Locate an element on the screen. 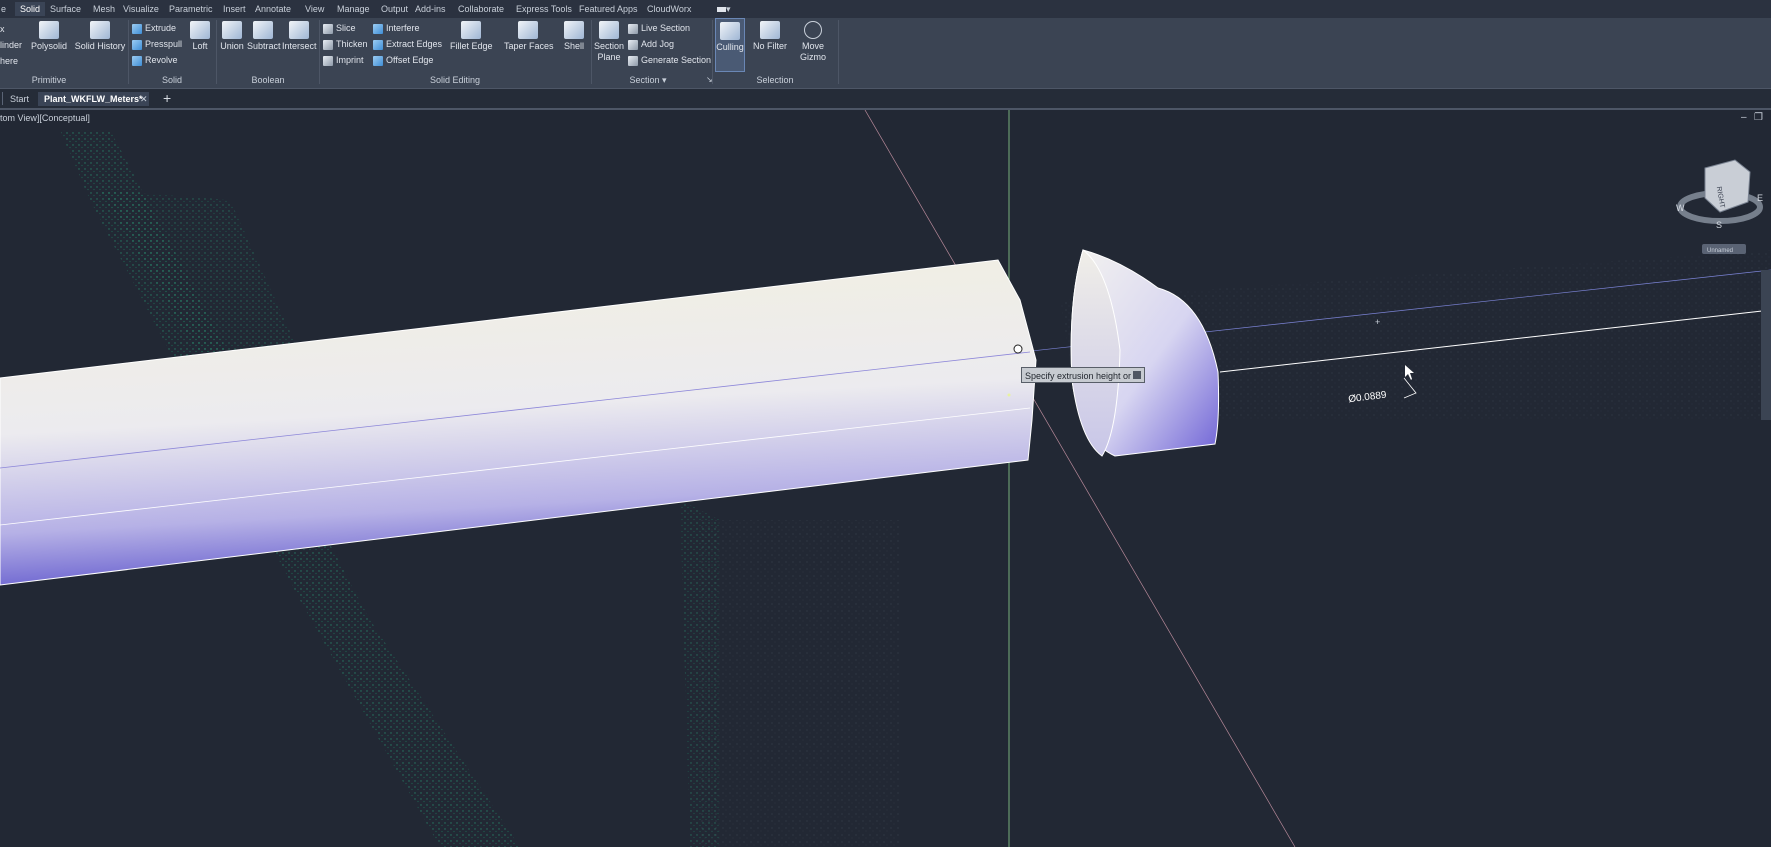 The height and width of the screenshot is (847, 1771). union-button: Union is located at coordinates (232, 36).